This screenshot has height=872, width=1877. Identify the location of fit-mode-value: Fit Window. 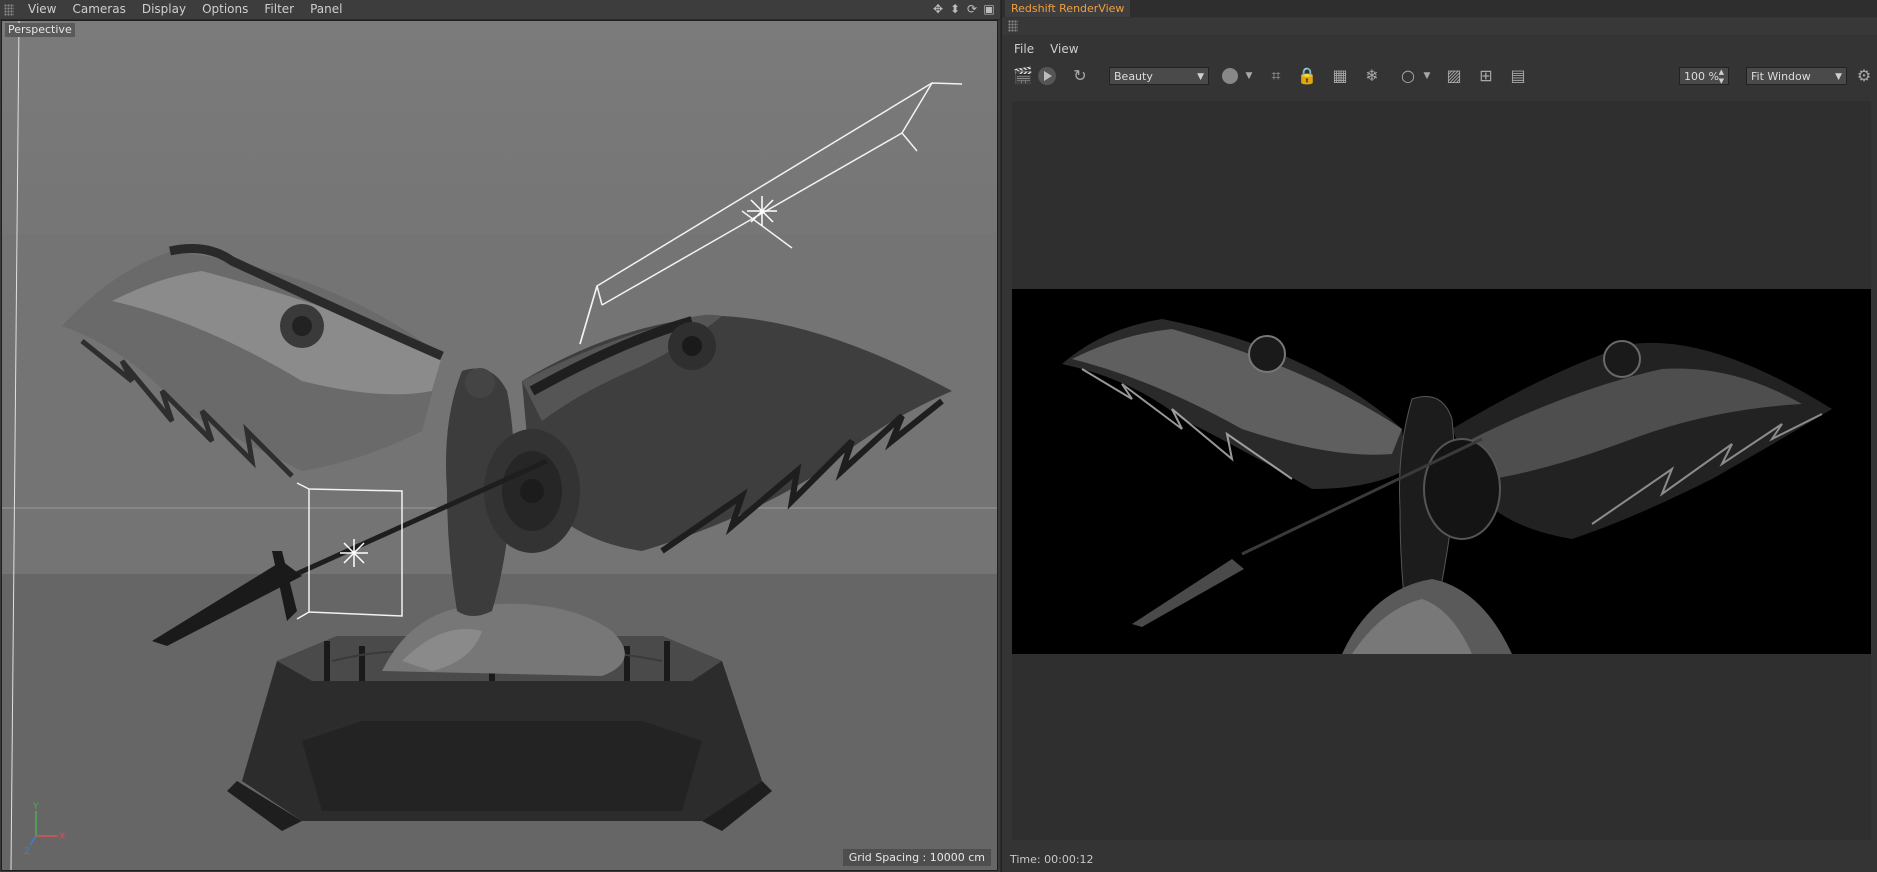
(1781, 76).